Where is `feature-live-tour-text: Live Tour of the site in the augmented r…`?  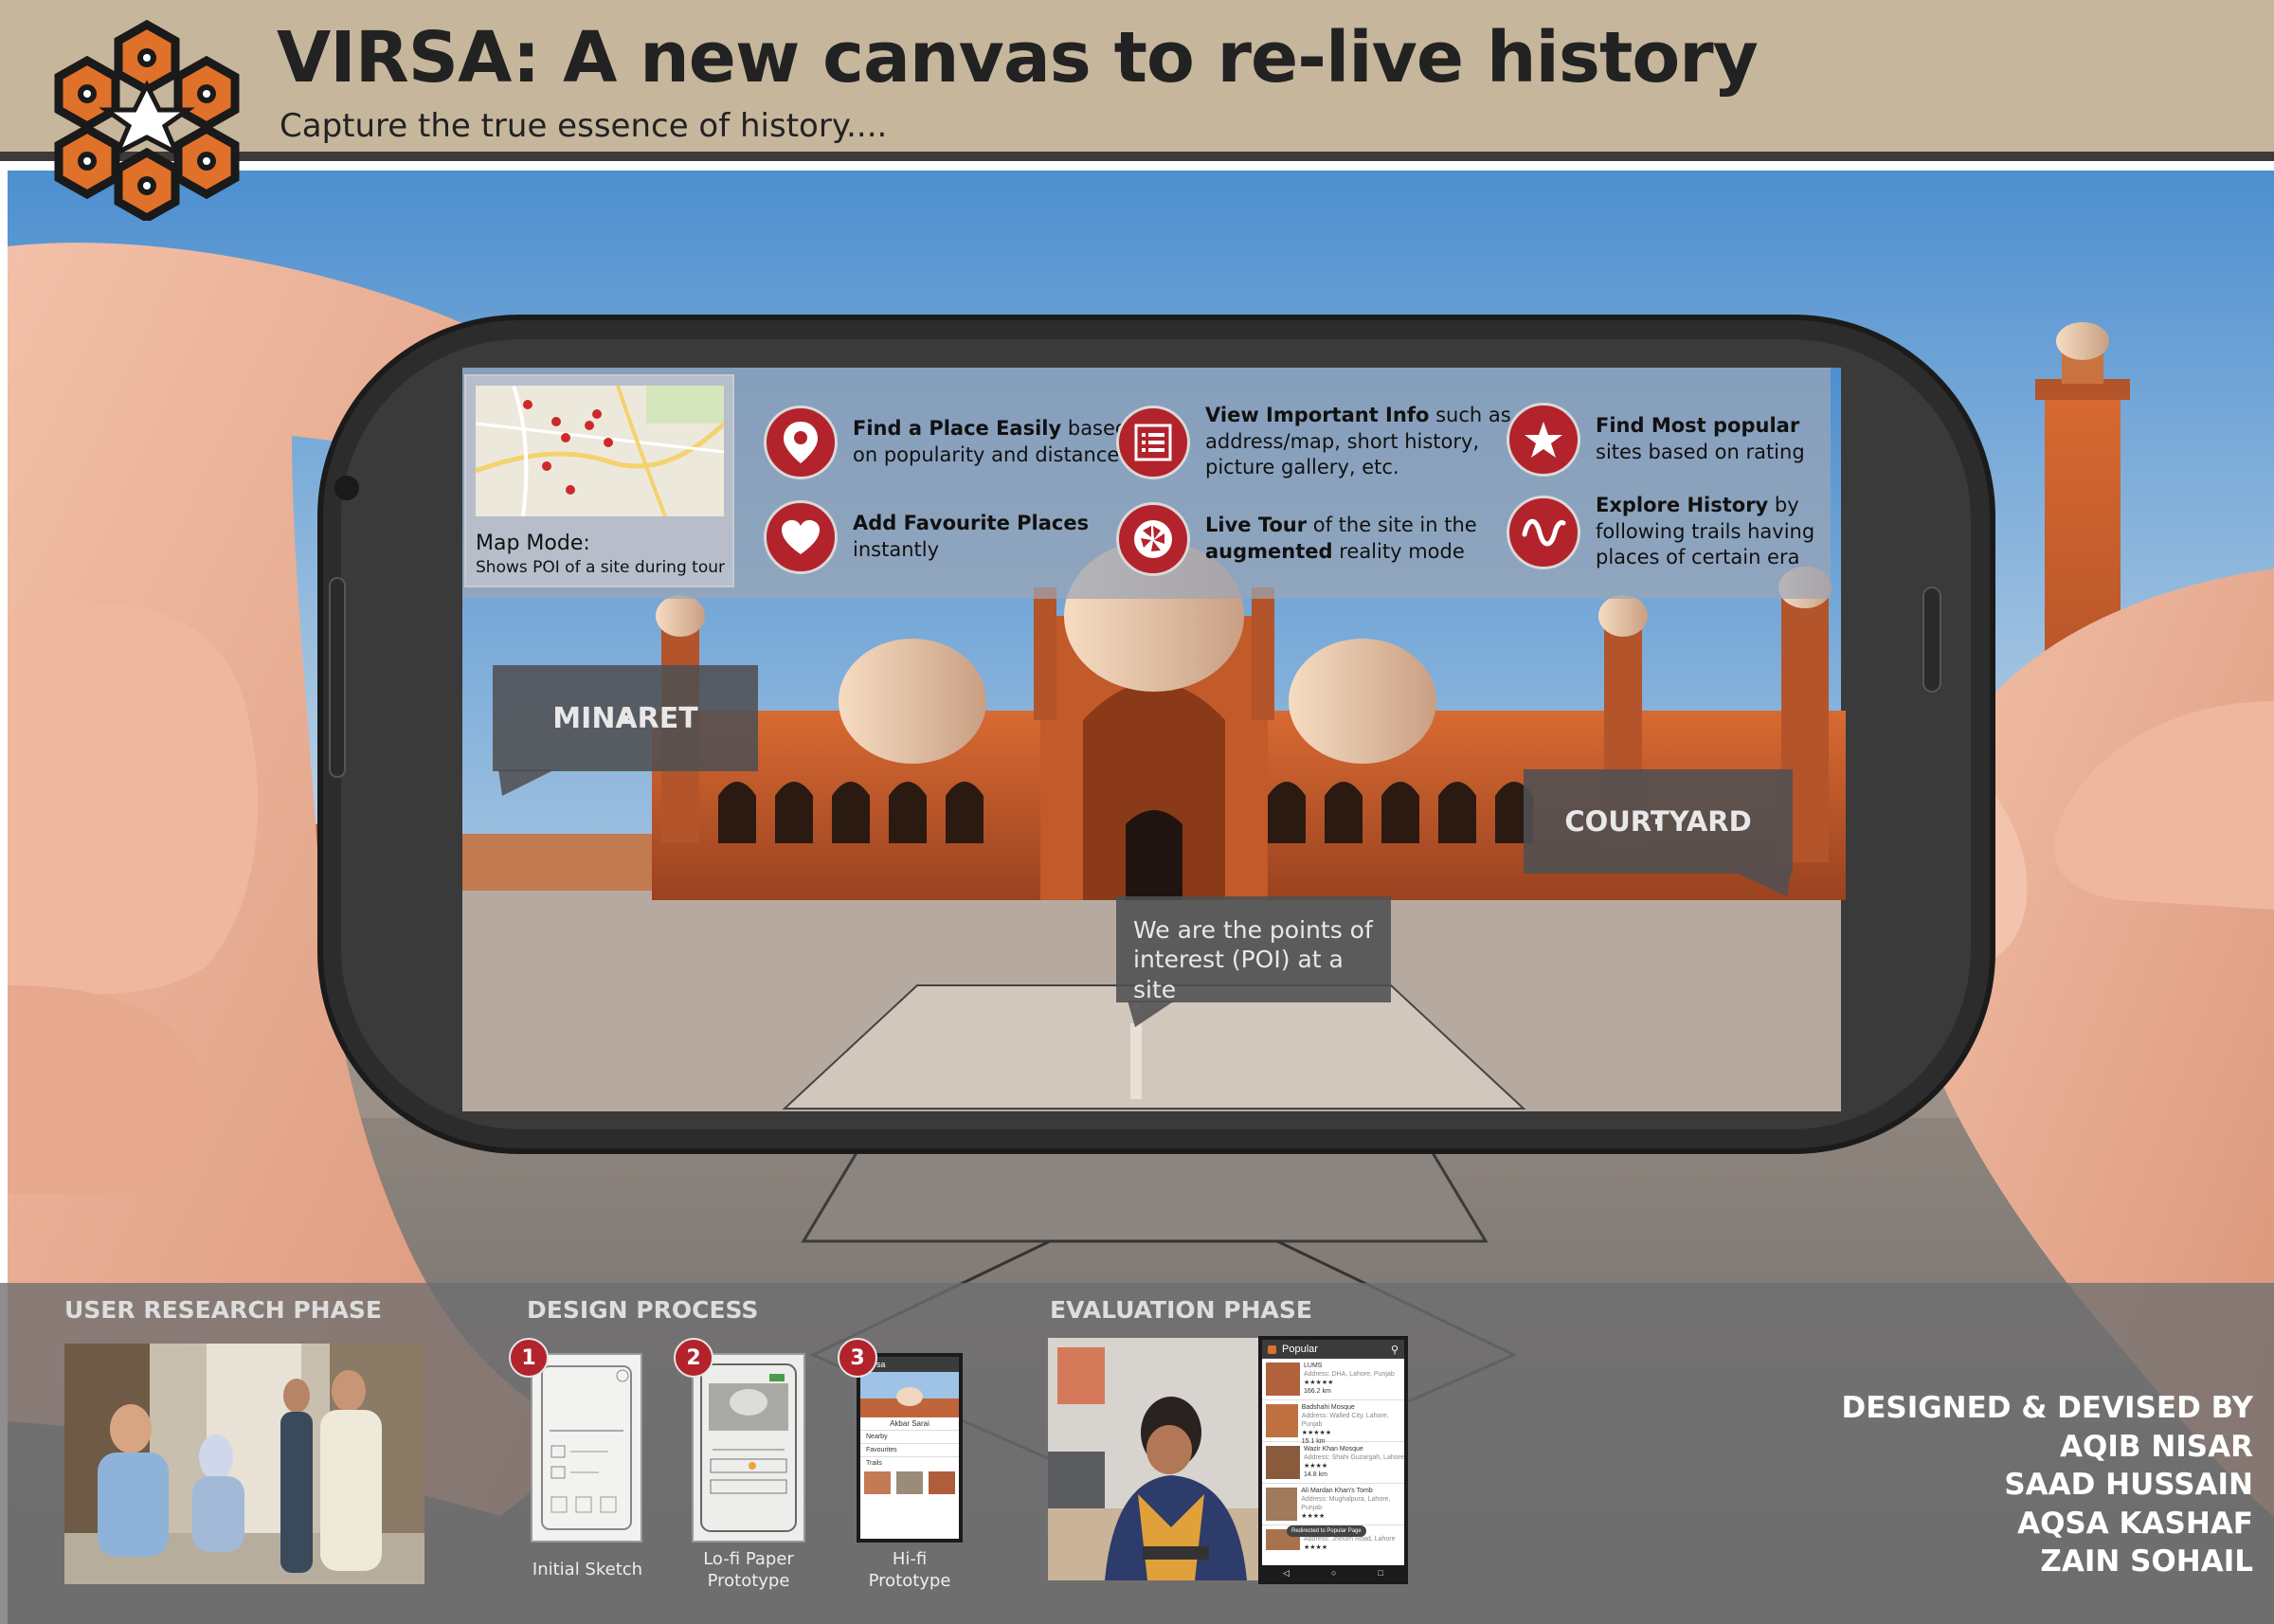 feature-live-tour-text: Live Tour of the site in the augmented r… is located at coordinates (1341, 538).